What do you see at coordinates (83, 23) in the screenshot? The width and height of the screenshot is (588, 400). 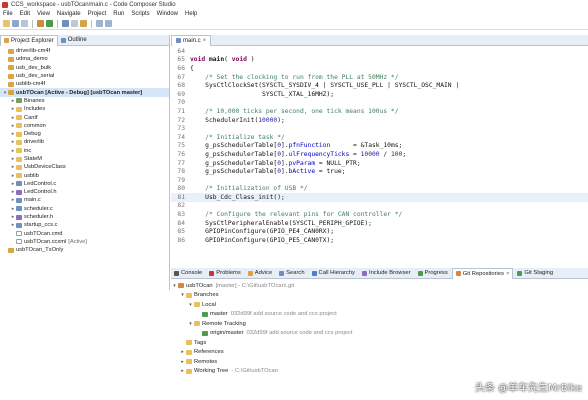 I see `open-folder-icon` at bounding box center [83, 23].